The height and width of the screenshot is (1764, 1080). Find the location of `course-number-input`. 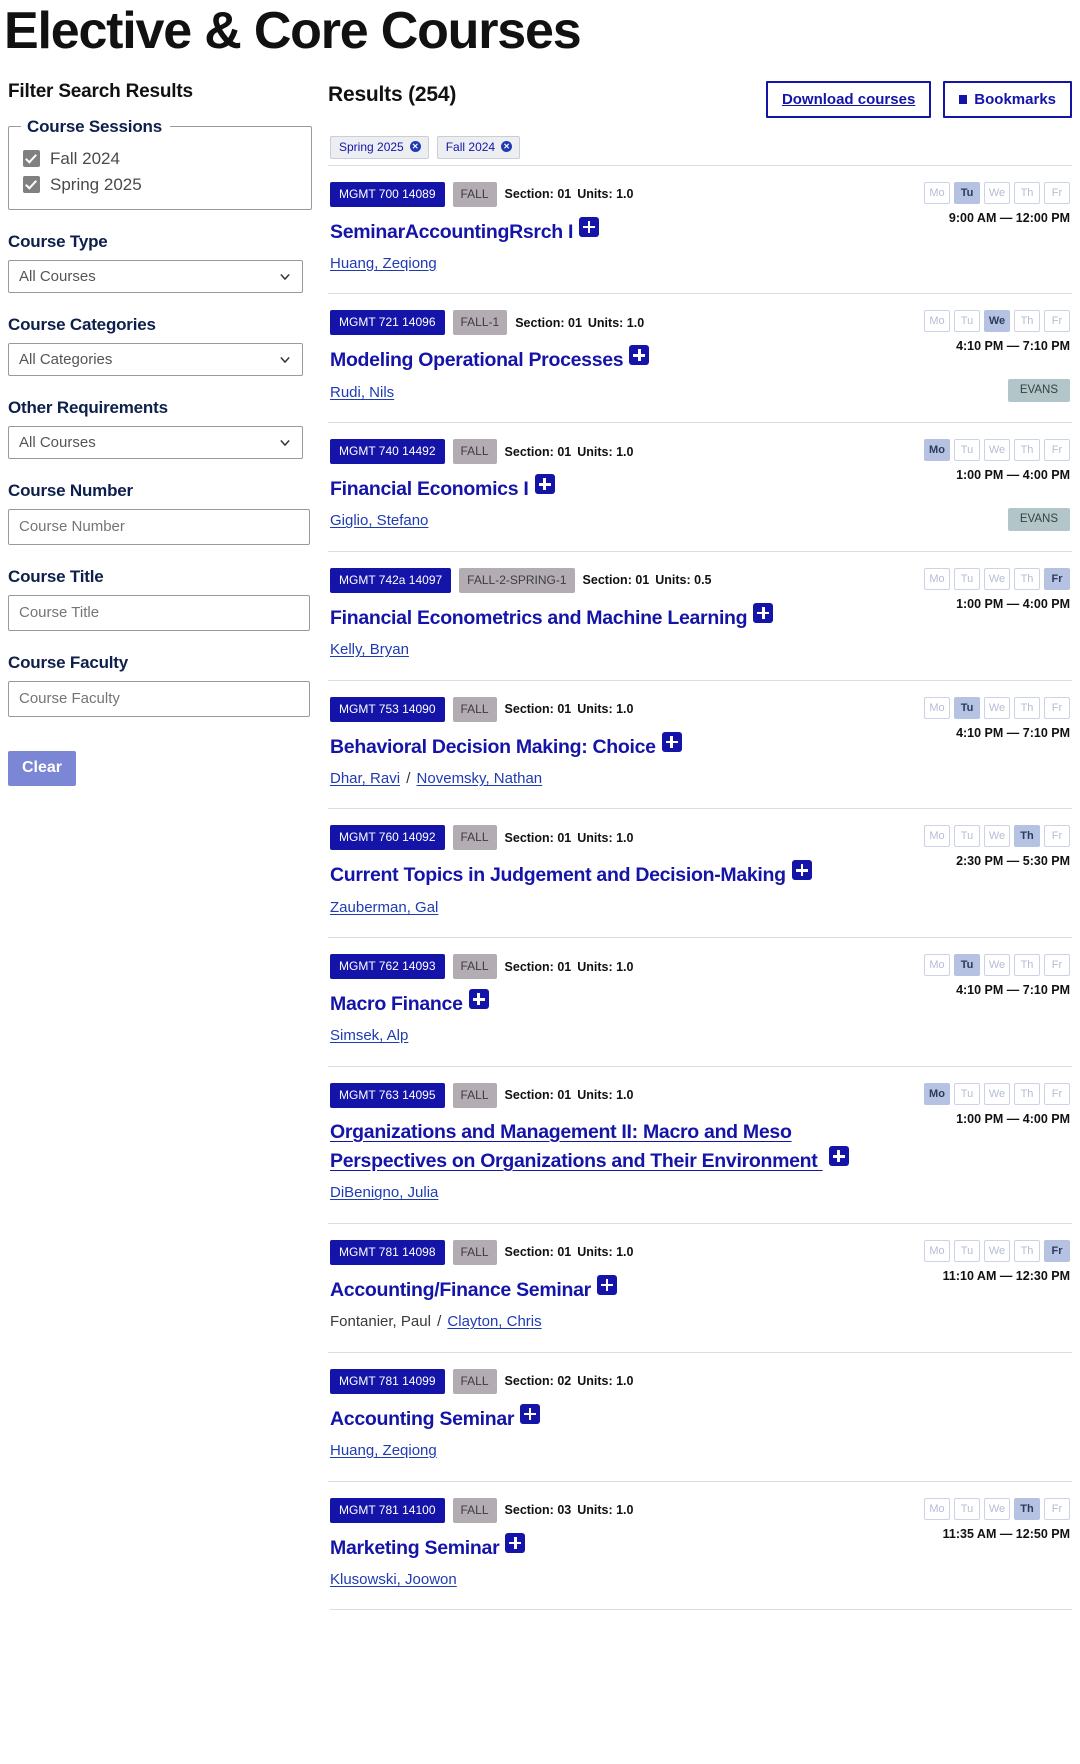

course-number-input is located at coordinates (159, 526).